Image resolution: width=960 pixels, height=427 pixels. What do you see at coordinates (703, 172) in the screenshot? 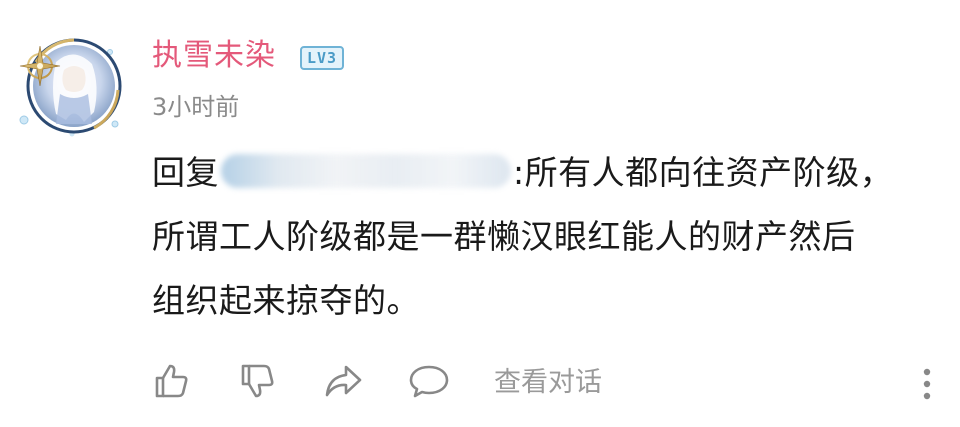
I see `reply-text-1: :所有人都向往资产阶级，` at bounding box center [703, 172].